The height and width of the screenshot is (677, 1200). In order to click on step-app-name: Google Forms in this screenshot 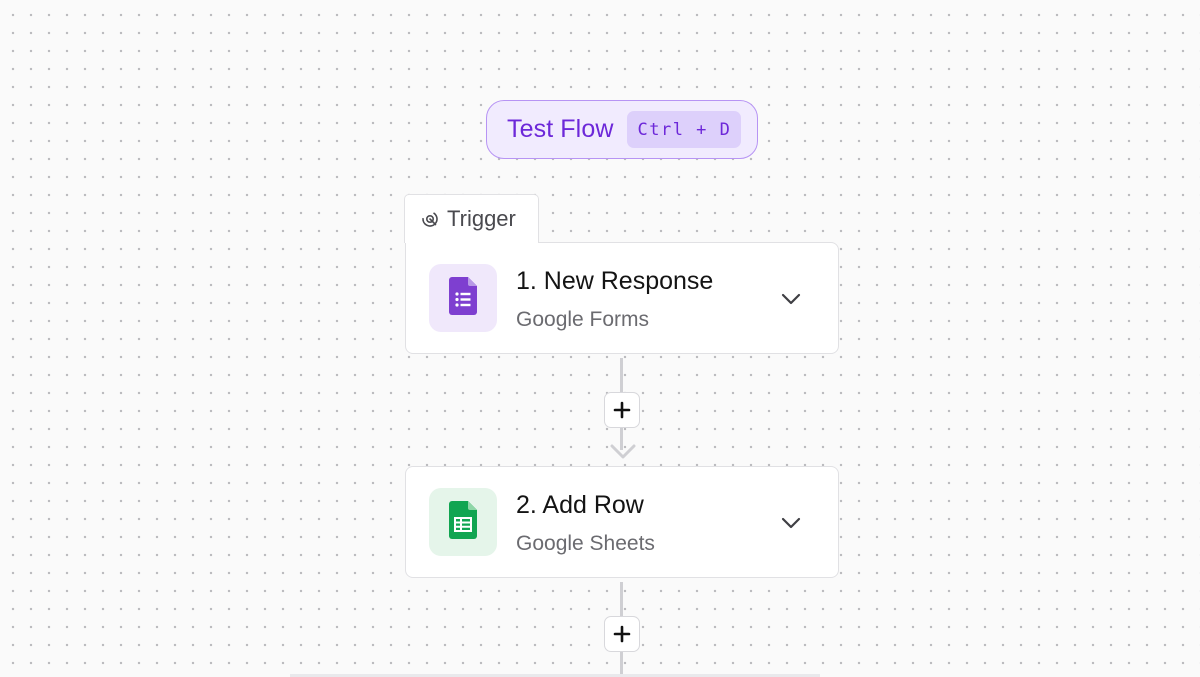, I will do `click(583, 319)`.